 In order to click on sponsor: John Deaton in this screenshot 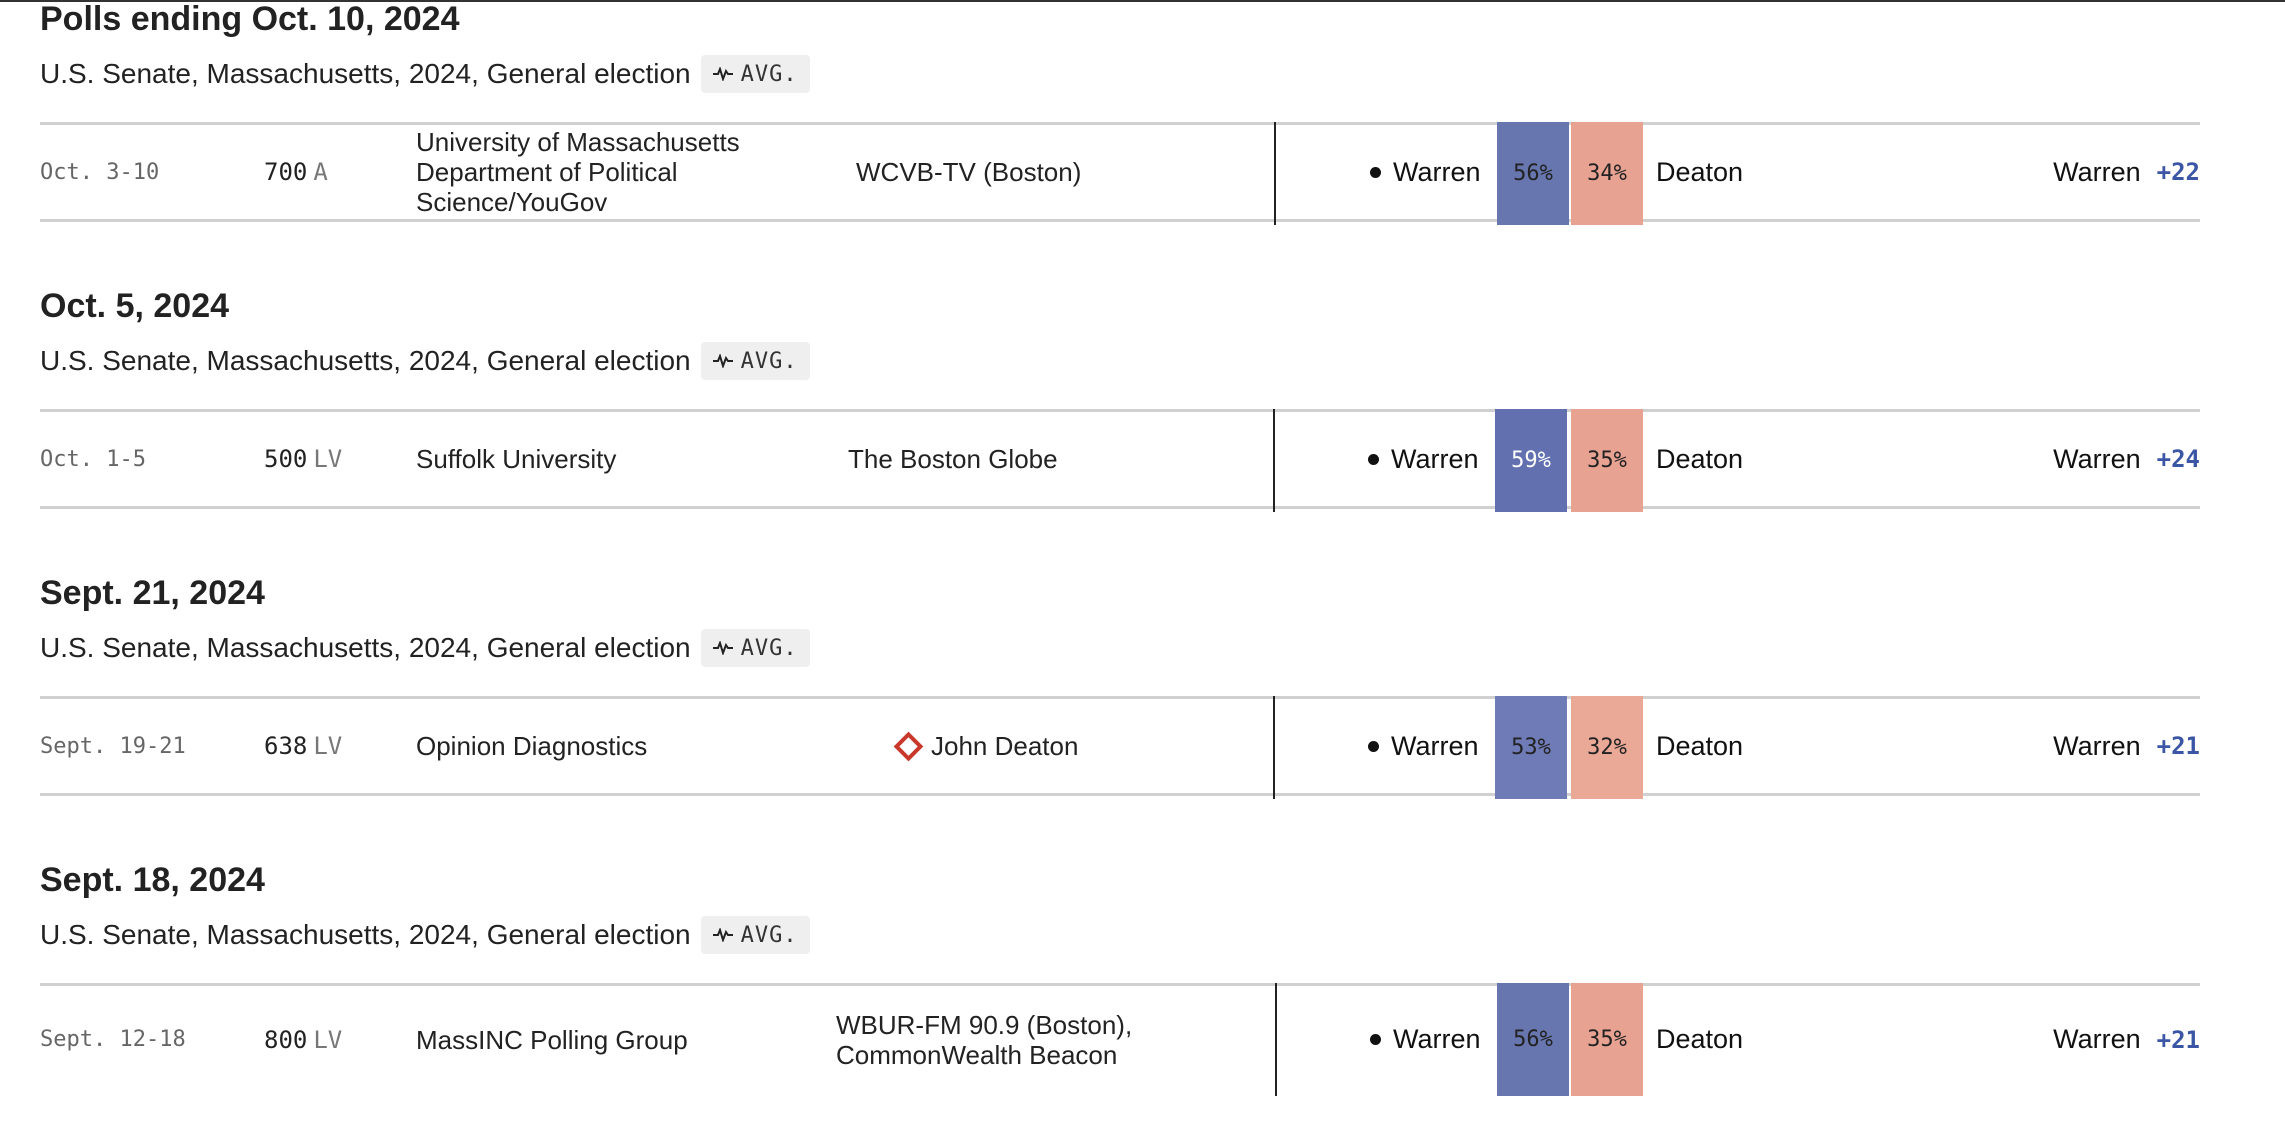, I will do `click(1072, 746)`.